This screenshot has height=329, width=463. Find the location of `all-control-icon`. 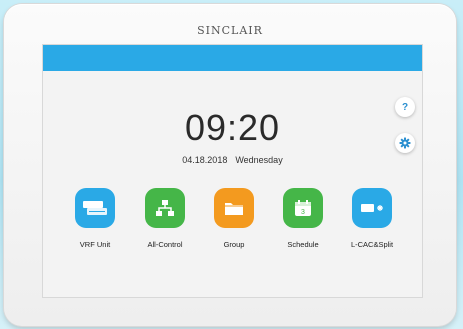

all-control-icon is located at coordinates (165, 208).